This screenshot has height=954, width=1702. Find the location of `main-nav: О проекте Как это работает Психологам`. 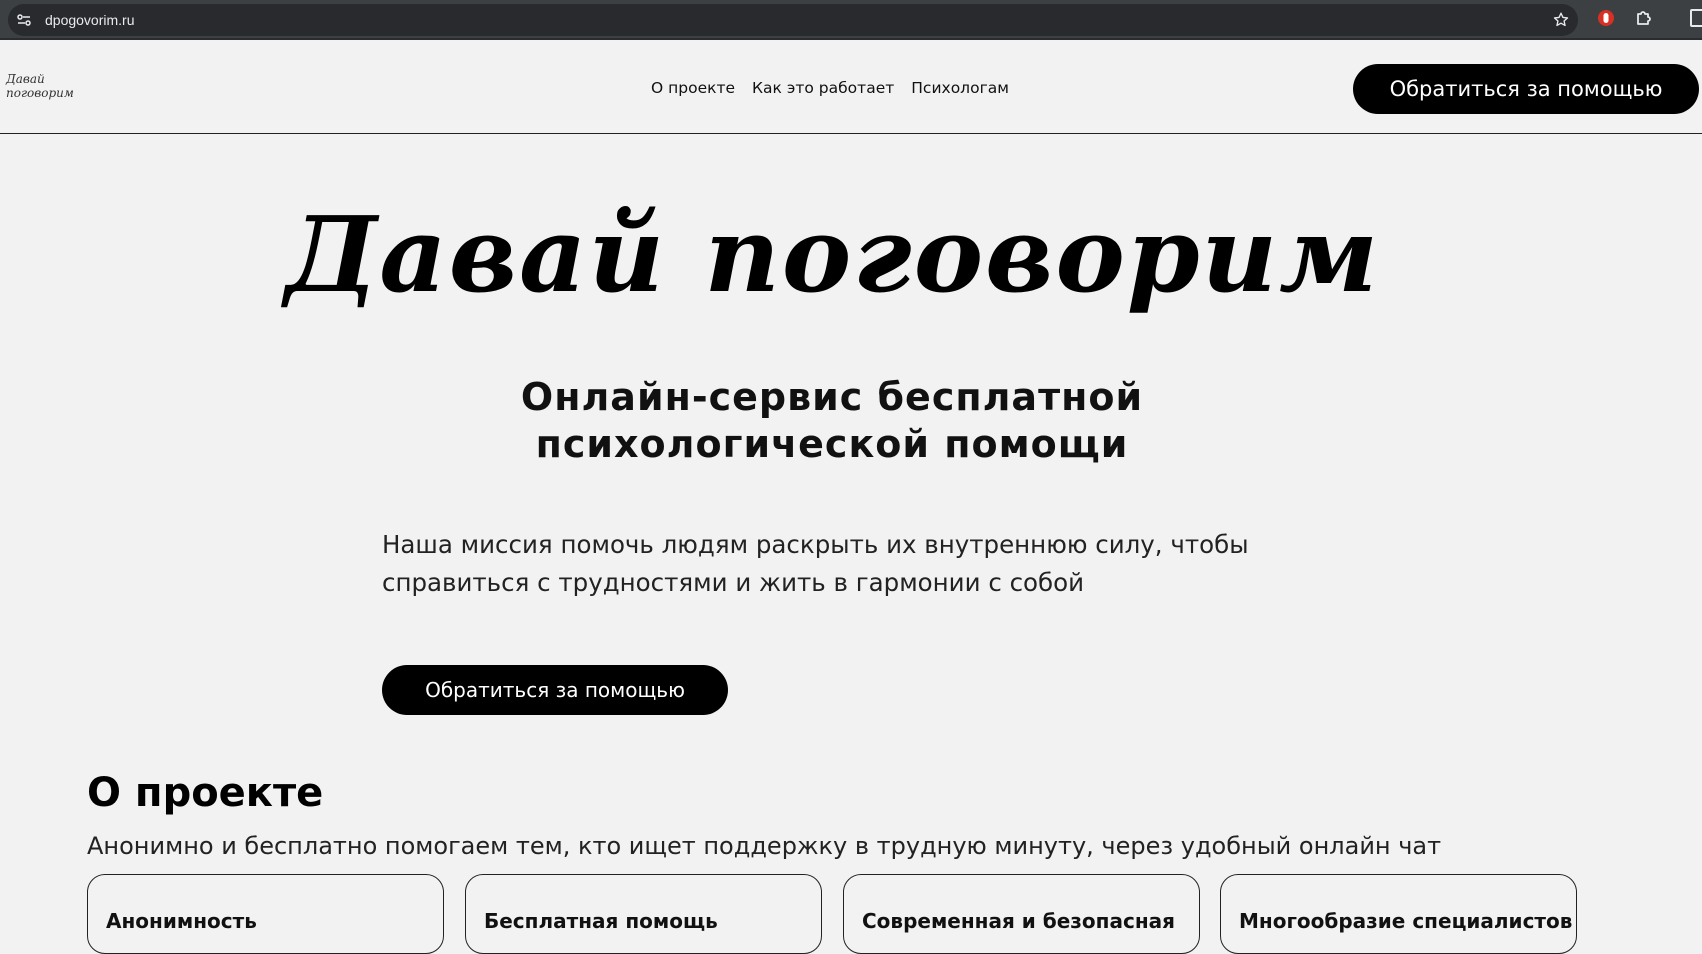

main-nav: О проекте Как это работает Психологам is located at coordinates (830, 88).